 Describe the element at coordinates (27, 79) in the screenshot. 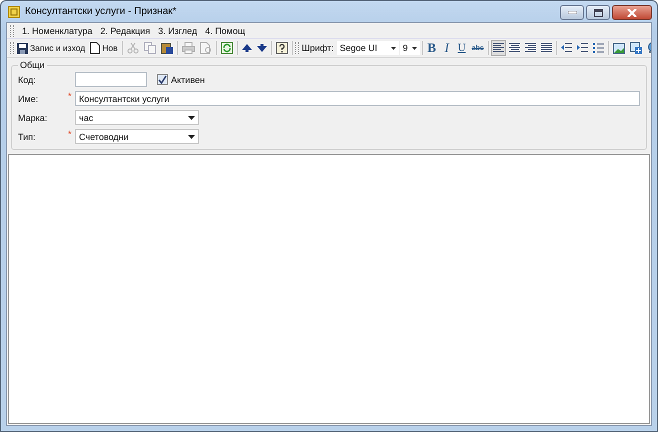

I see `field-label: Код:` at that location.